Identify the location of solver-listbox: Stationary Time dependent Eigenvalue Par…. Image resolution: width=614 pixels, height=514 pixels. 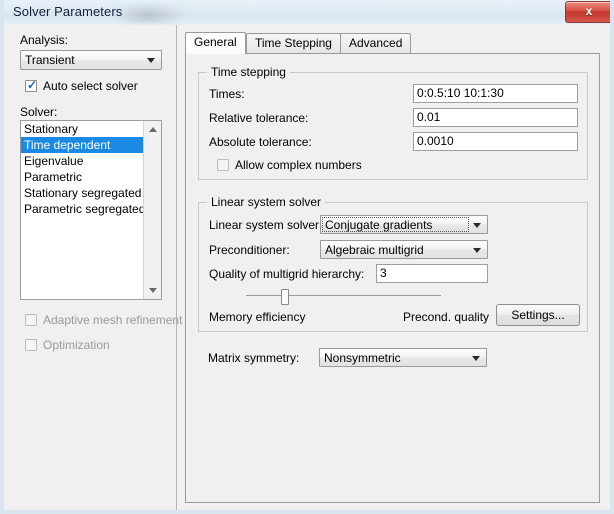
(91, 210).